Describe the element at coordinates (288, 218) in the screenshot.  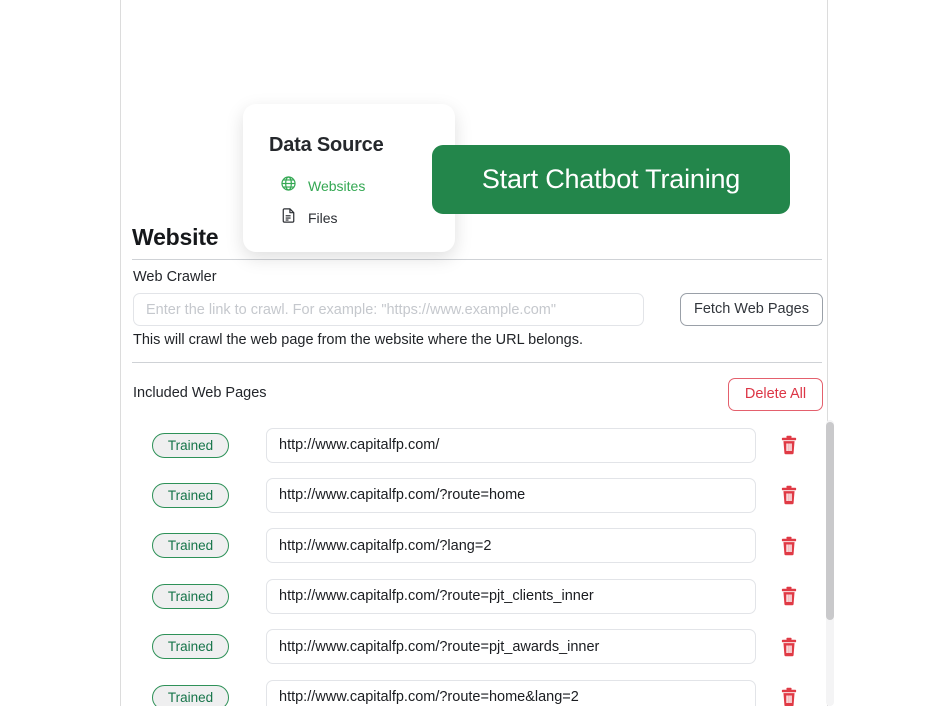
I see `document-icon` at that location.